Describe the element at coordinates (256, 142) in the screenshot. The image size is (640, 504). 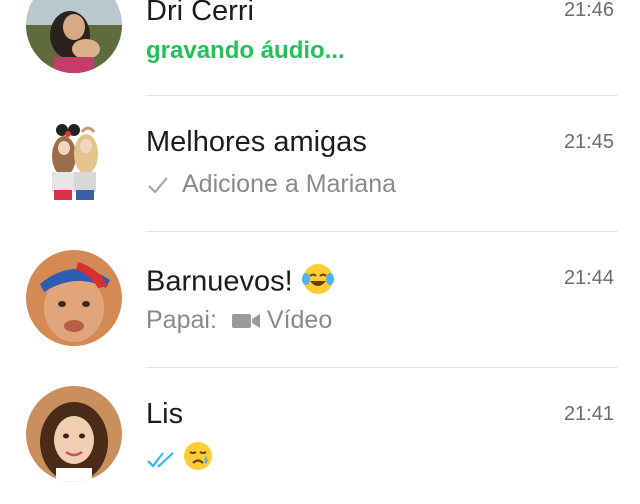
I see `chat-name: Melhores amigas` at that location.